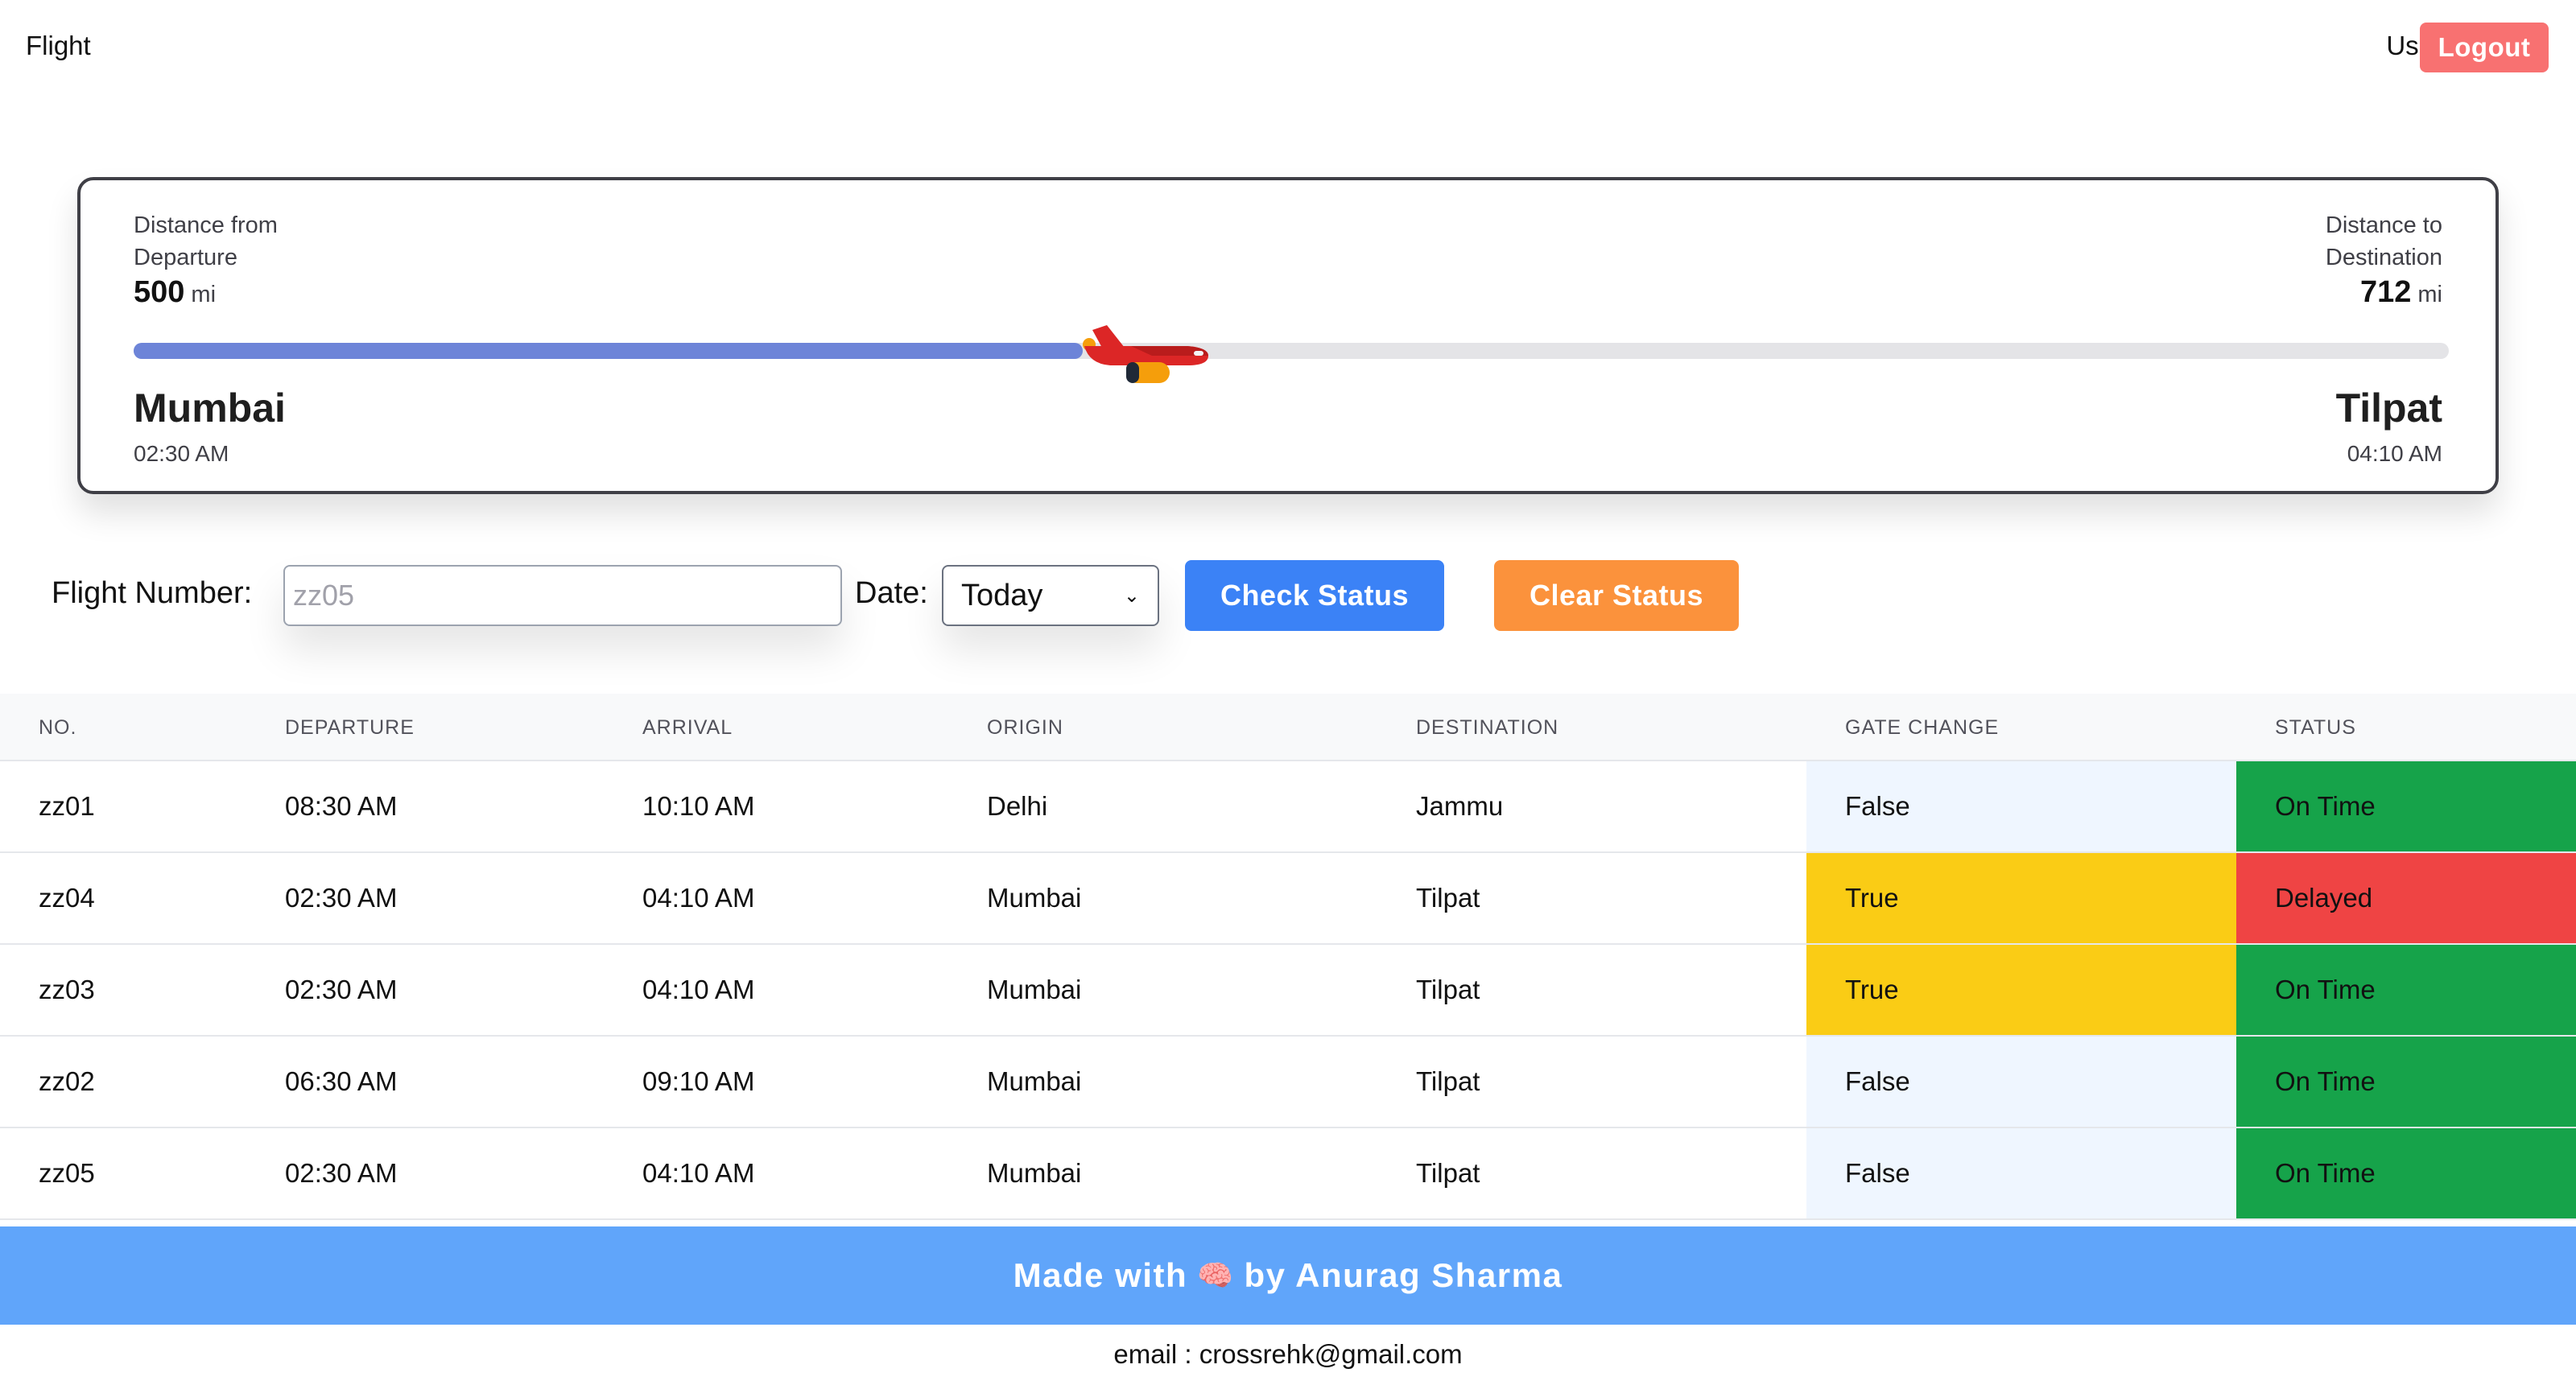  I want to click on check-status-button: Check Status, so click(1314, 595).